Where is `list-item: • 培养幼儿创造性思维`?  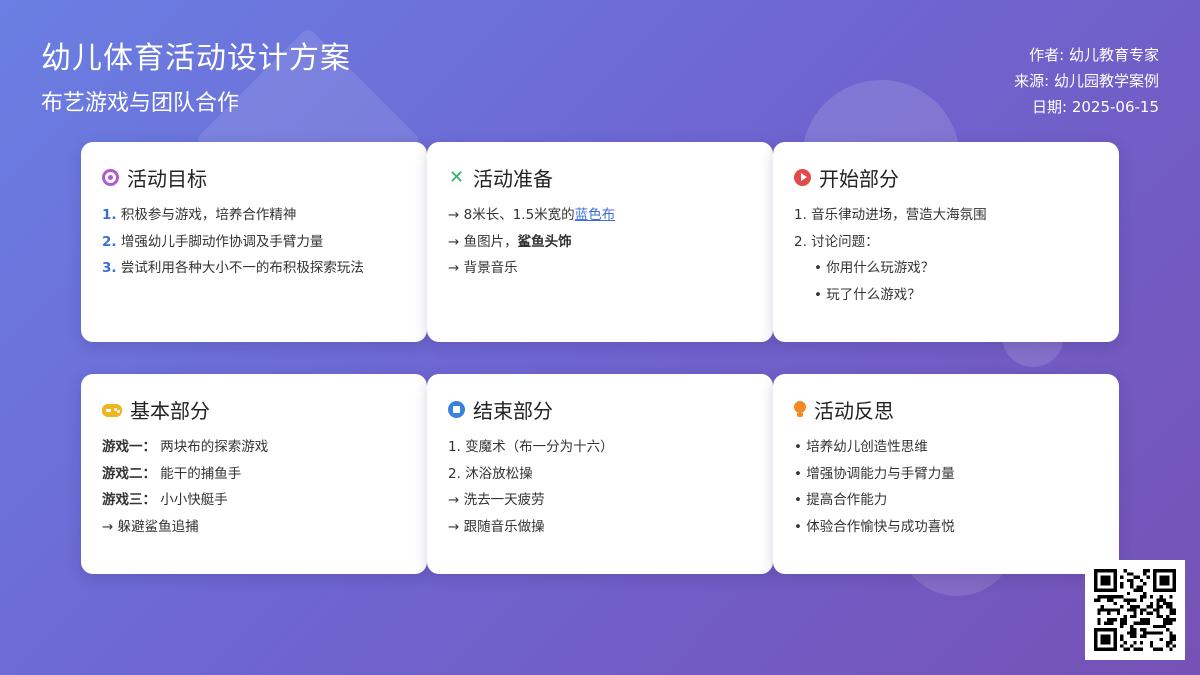 list-item: • 培养幼儿创造性思维 is located at coordinates (861, 447).